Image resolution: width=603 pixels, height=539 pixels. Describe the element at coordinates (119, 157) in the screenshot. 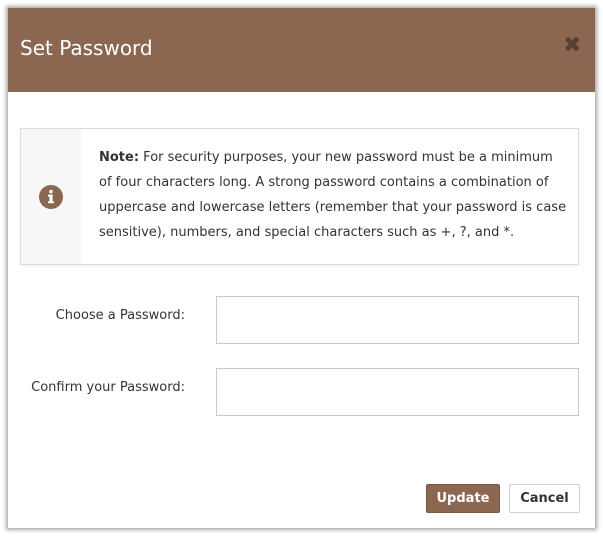

I see `note-lead: Note:` at that location.